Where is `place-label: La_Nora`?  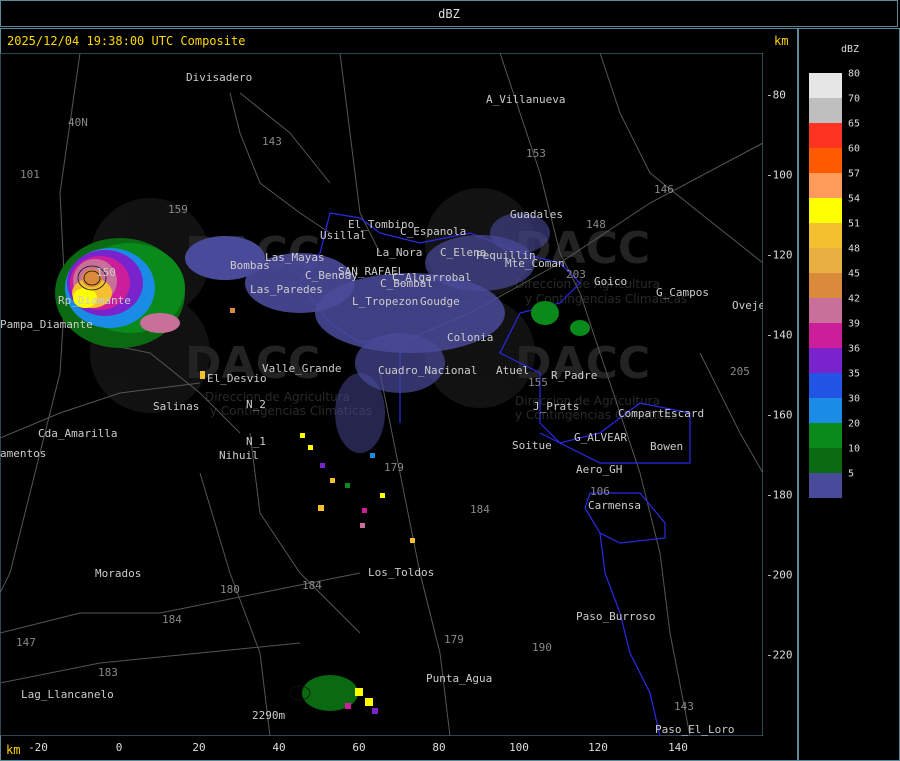
place-label: La_Nora is located at coordinates (399, 252).